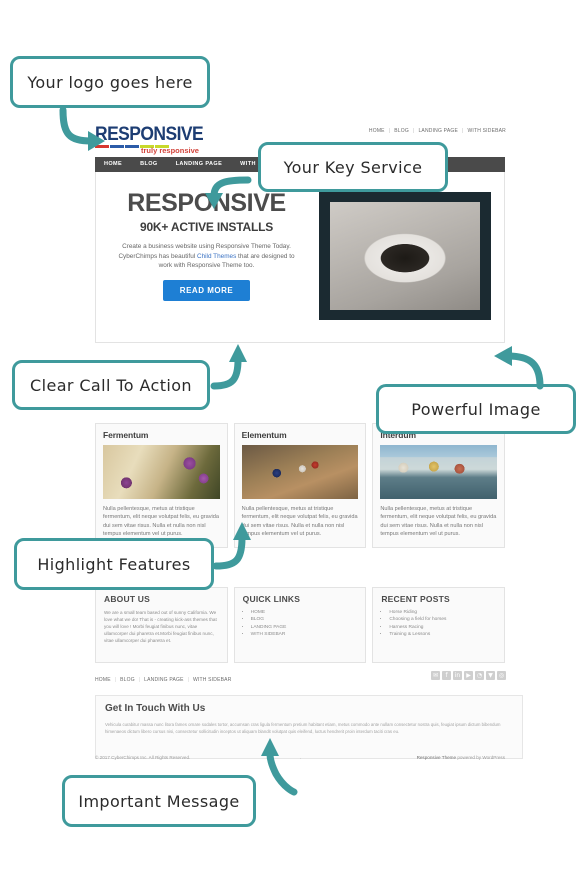 This screenshot has height=873, width=582. What do you see at coordinates (264, 435) in the screenshot?
I see `card-title: Elementum` at bounding box center [264, 435].